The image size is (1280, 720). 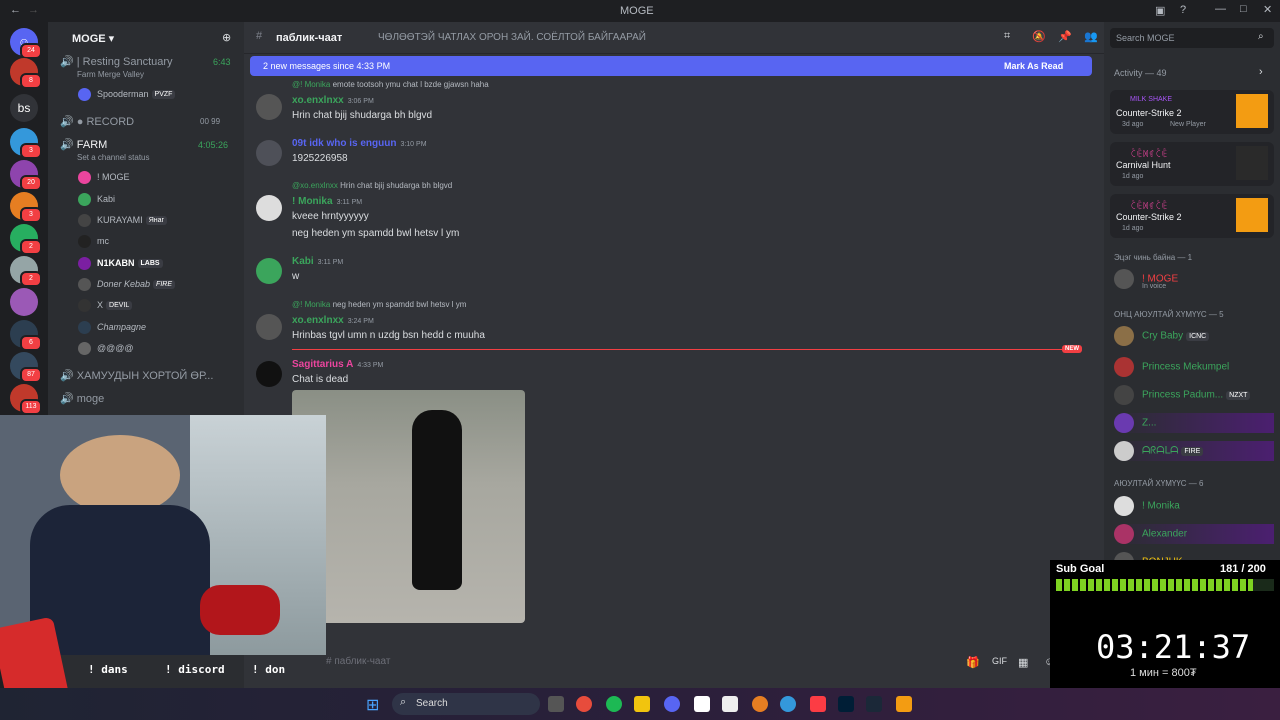 What do you see at coordinates (1171, 367) in the screenshot?
I see `member: Princess Mekumpel` at bounding box center [1171, 367].